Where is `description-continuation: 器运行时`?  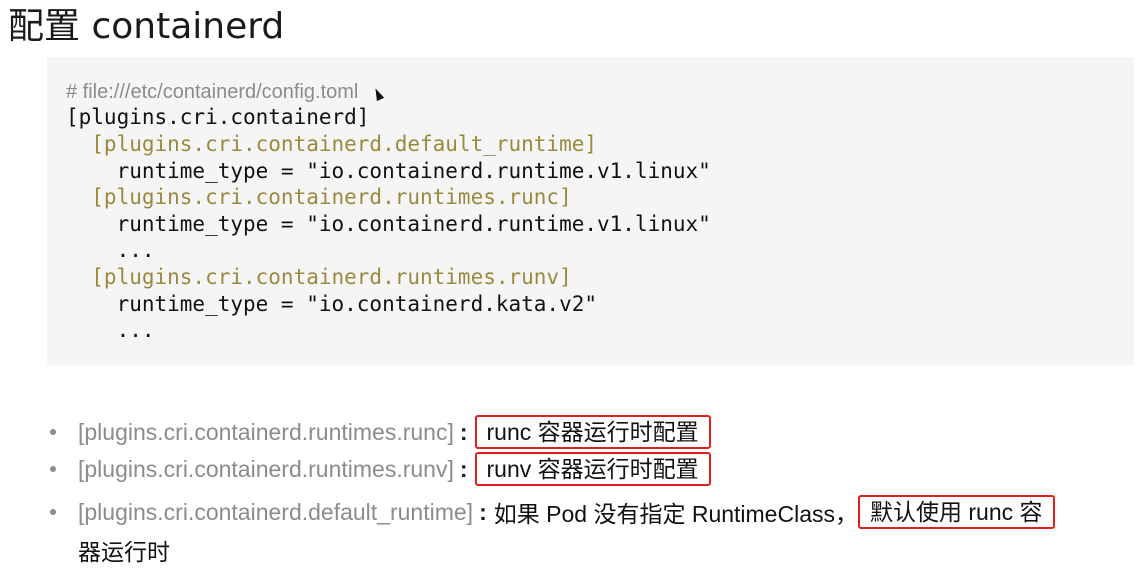 description-continuation: 器运行时 is located at coordinates (124, 552).